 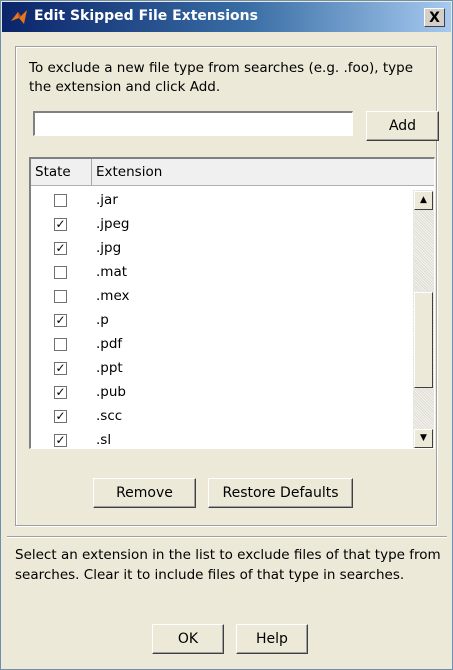 I want to click on matlab-logo-icon, so click(x=19, y=17).